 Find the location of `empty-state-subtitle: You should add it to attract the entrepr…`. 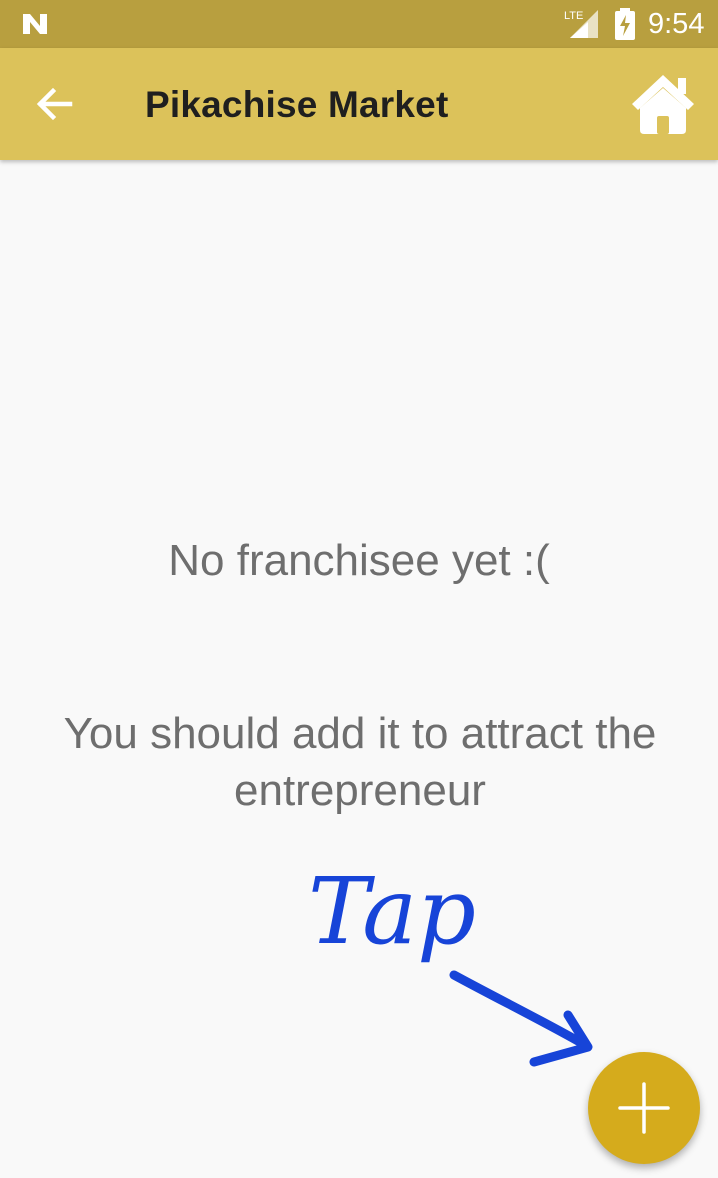

empty-state-subtitle: You should add it to attract the entrepr… is located at coordinates (360, 762).